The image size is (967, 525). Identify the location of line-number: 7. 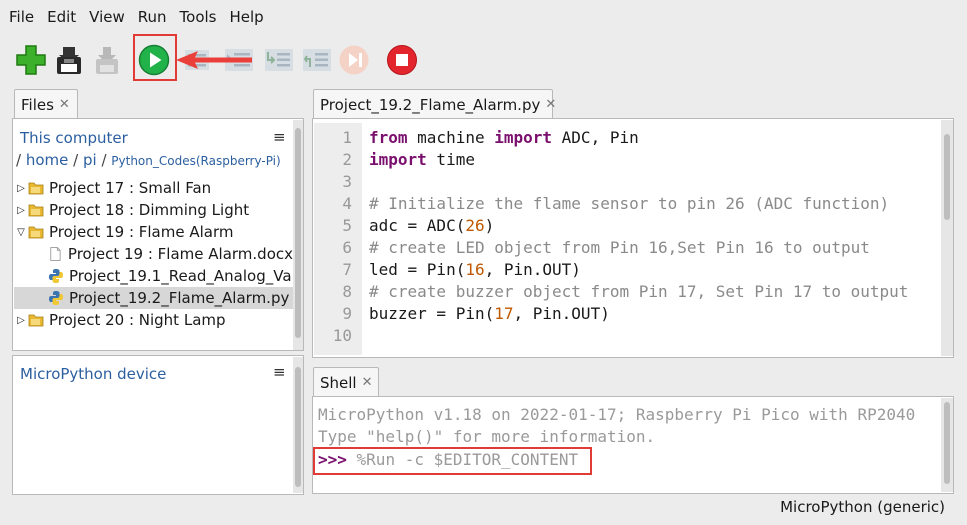
(347, 269).